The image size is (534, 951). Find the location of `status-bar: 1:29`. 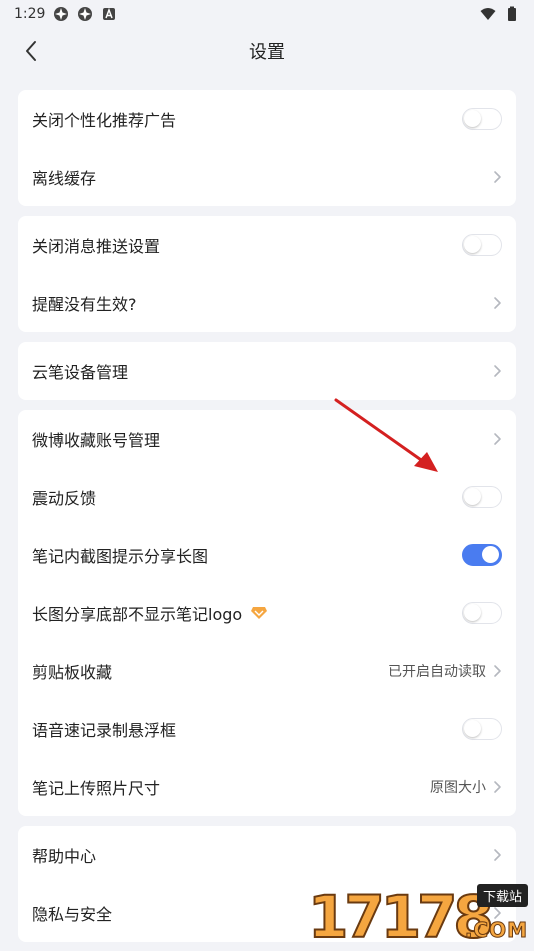

status-bar: 1:29 is located at coordinates (267, 14).